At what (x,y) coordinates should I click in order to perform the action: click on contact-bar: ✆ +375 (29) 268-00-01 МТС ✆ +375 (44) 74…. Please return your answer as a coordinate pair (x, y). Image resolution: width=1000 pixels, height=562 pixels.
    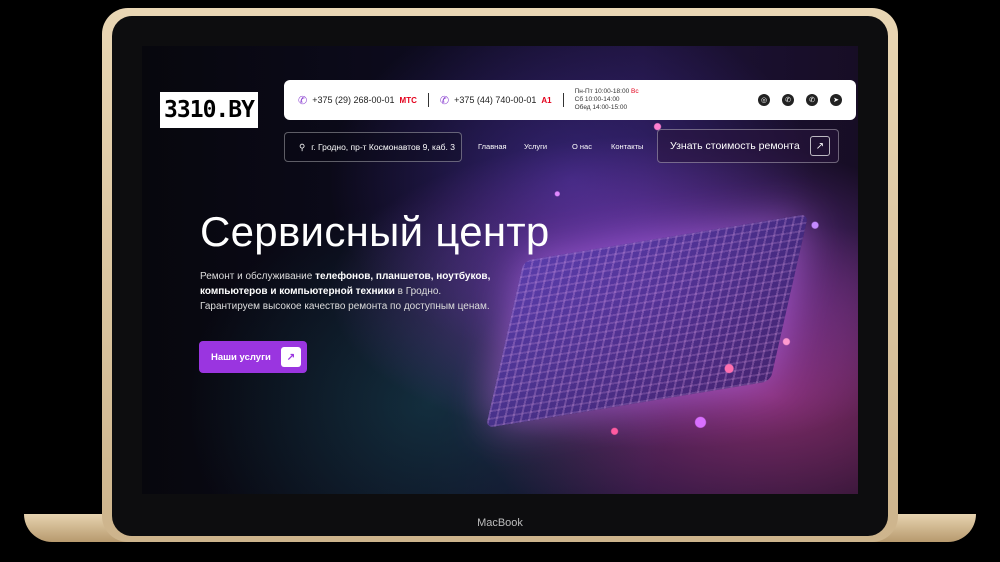
    Looking at the image, I should click on (570, 100).